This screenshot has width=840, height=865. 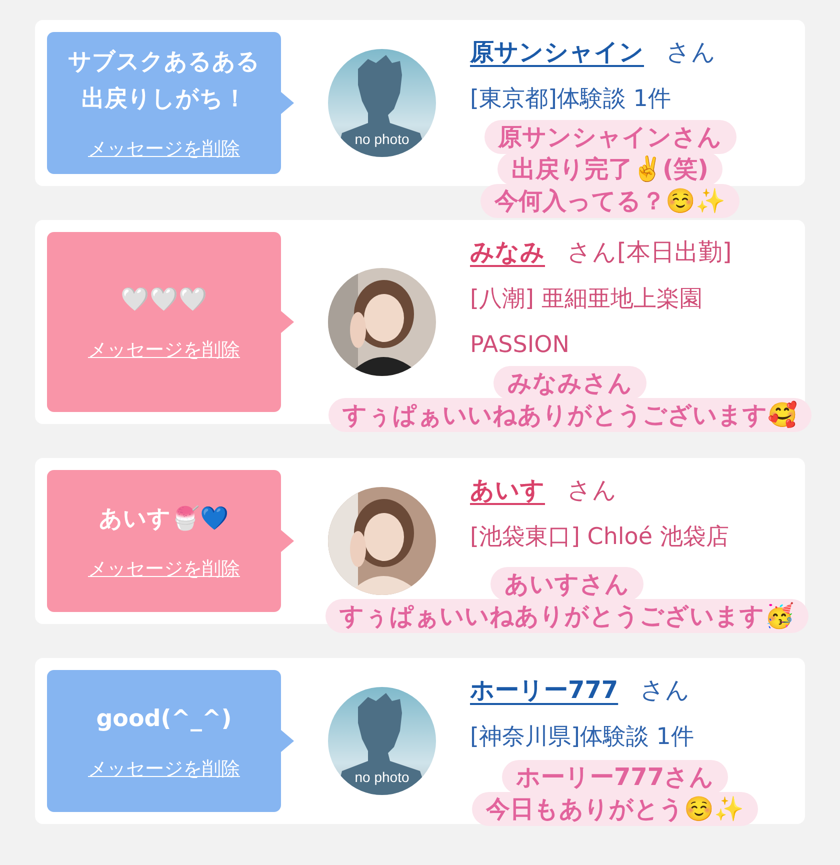 I want to click on status-tag: [本日出勤], so click(x=674, y=252).